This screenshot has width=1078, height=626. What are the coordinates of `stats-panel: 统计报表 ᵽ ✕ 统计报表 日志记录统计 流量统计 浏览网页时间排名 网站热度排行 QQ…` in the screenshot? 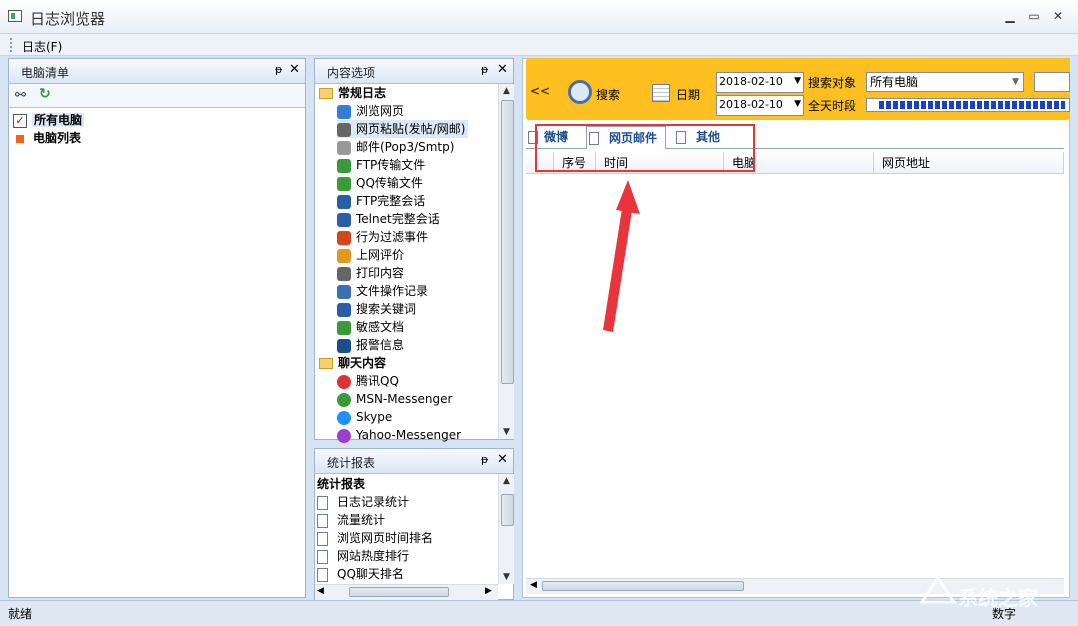 It's located at (414, 524).